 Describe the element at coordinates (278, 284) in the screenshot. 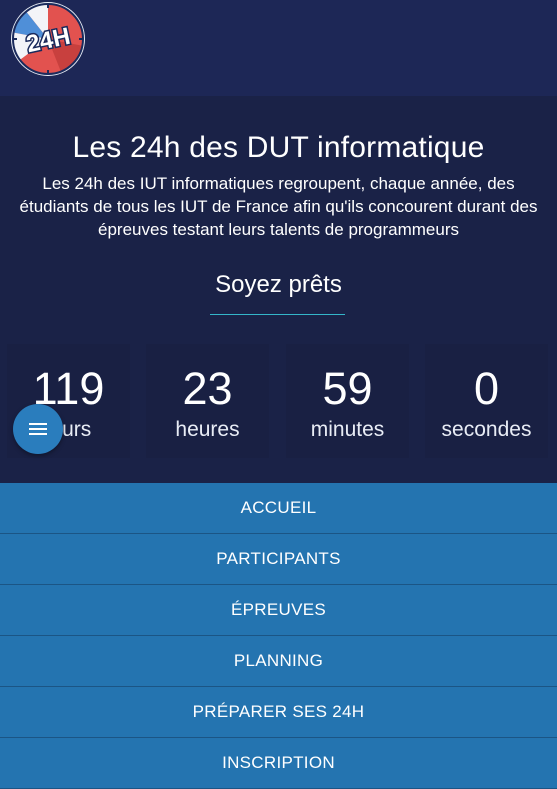

I see `hero-tagline: Soyez prêts` at that location.